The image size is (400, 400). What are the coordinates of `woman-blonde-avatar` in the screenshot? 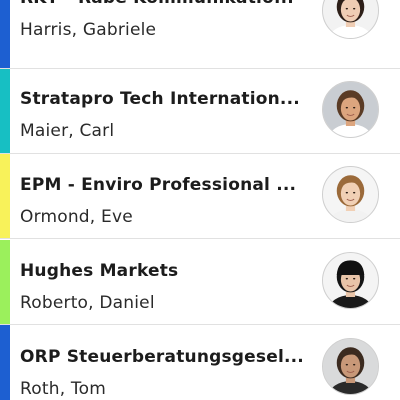 It's located at (350, 194).